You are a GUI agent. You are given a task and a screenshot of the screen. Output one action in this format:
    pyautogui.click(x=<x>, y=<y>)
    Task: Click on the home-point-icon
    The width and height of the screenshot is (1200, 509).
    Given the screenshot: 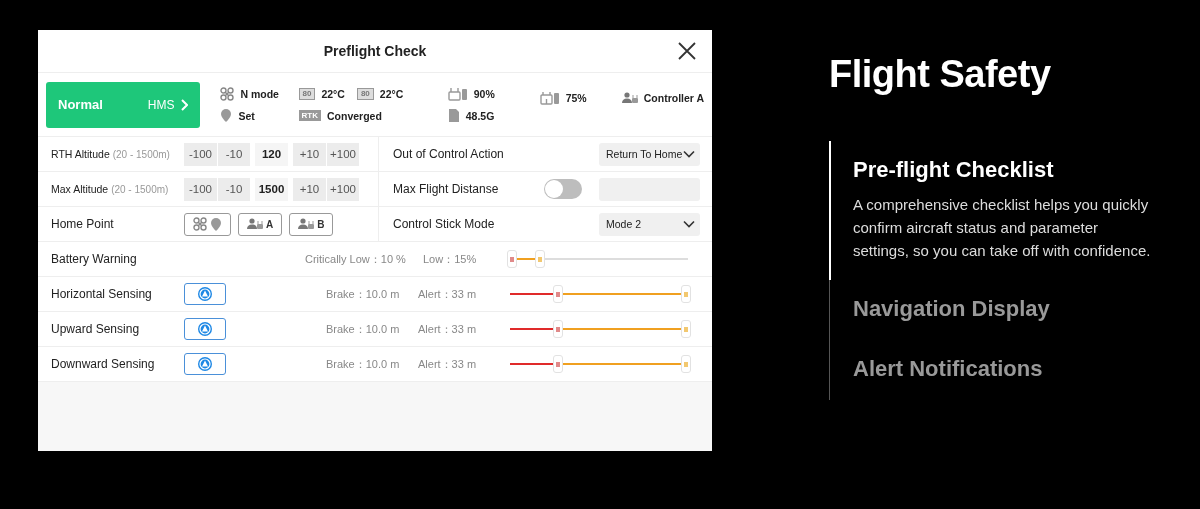 What is the action you would take?
    pyautogui.click(x=226, y=115)
    